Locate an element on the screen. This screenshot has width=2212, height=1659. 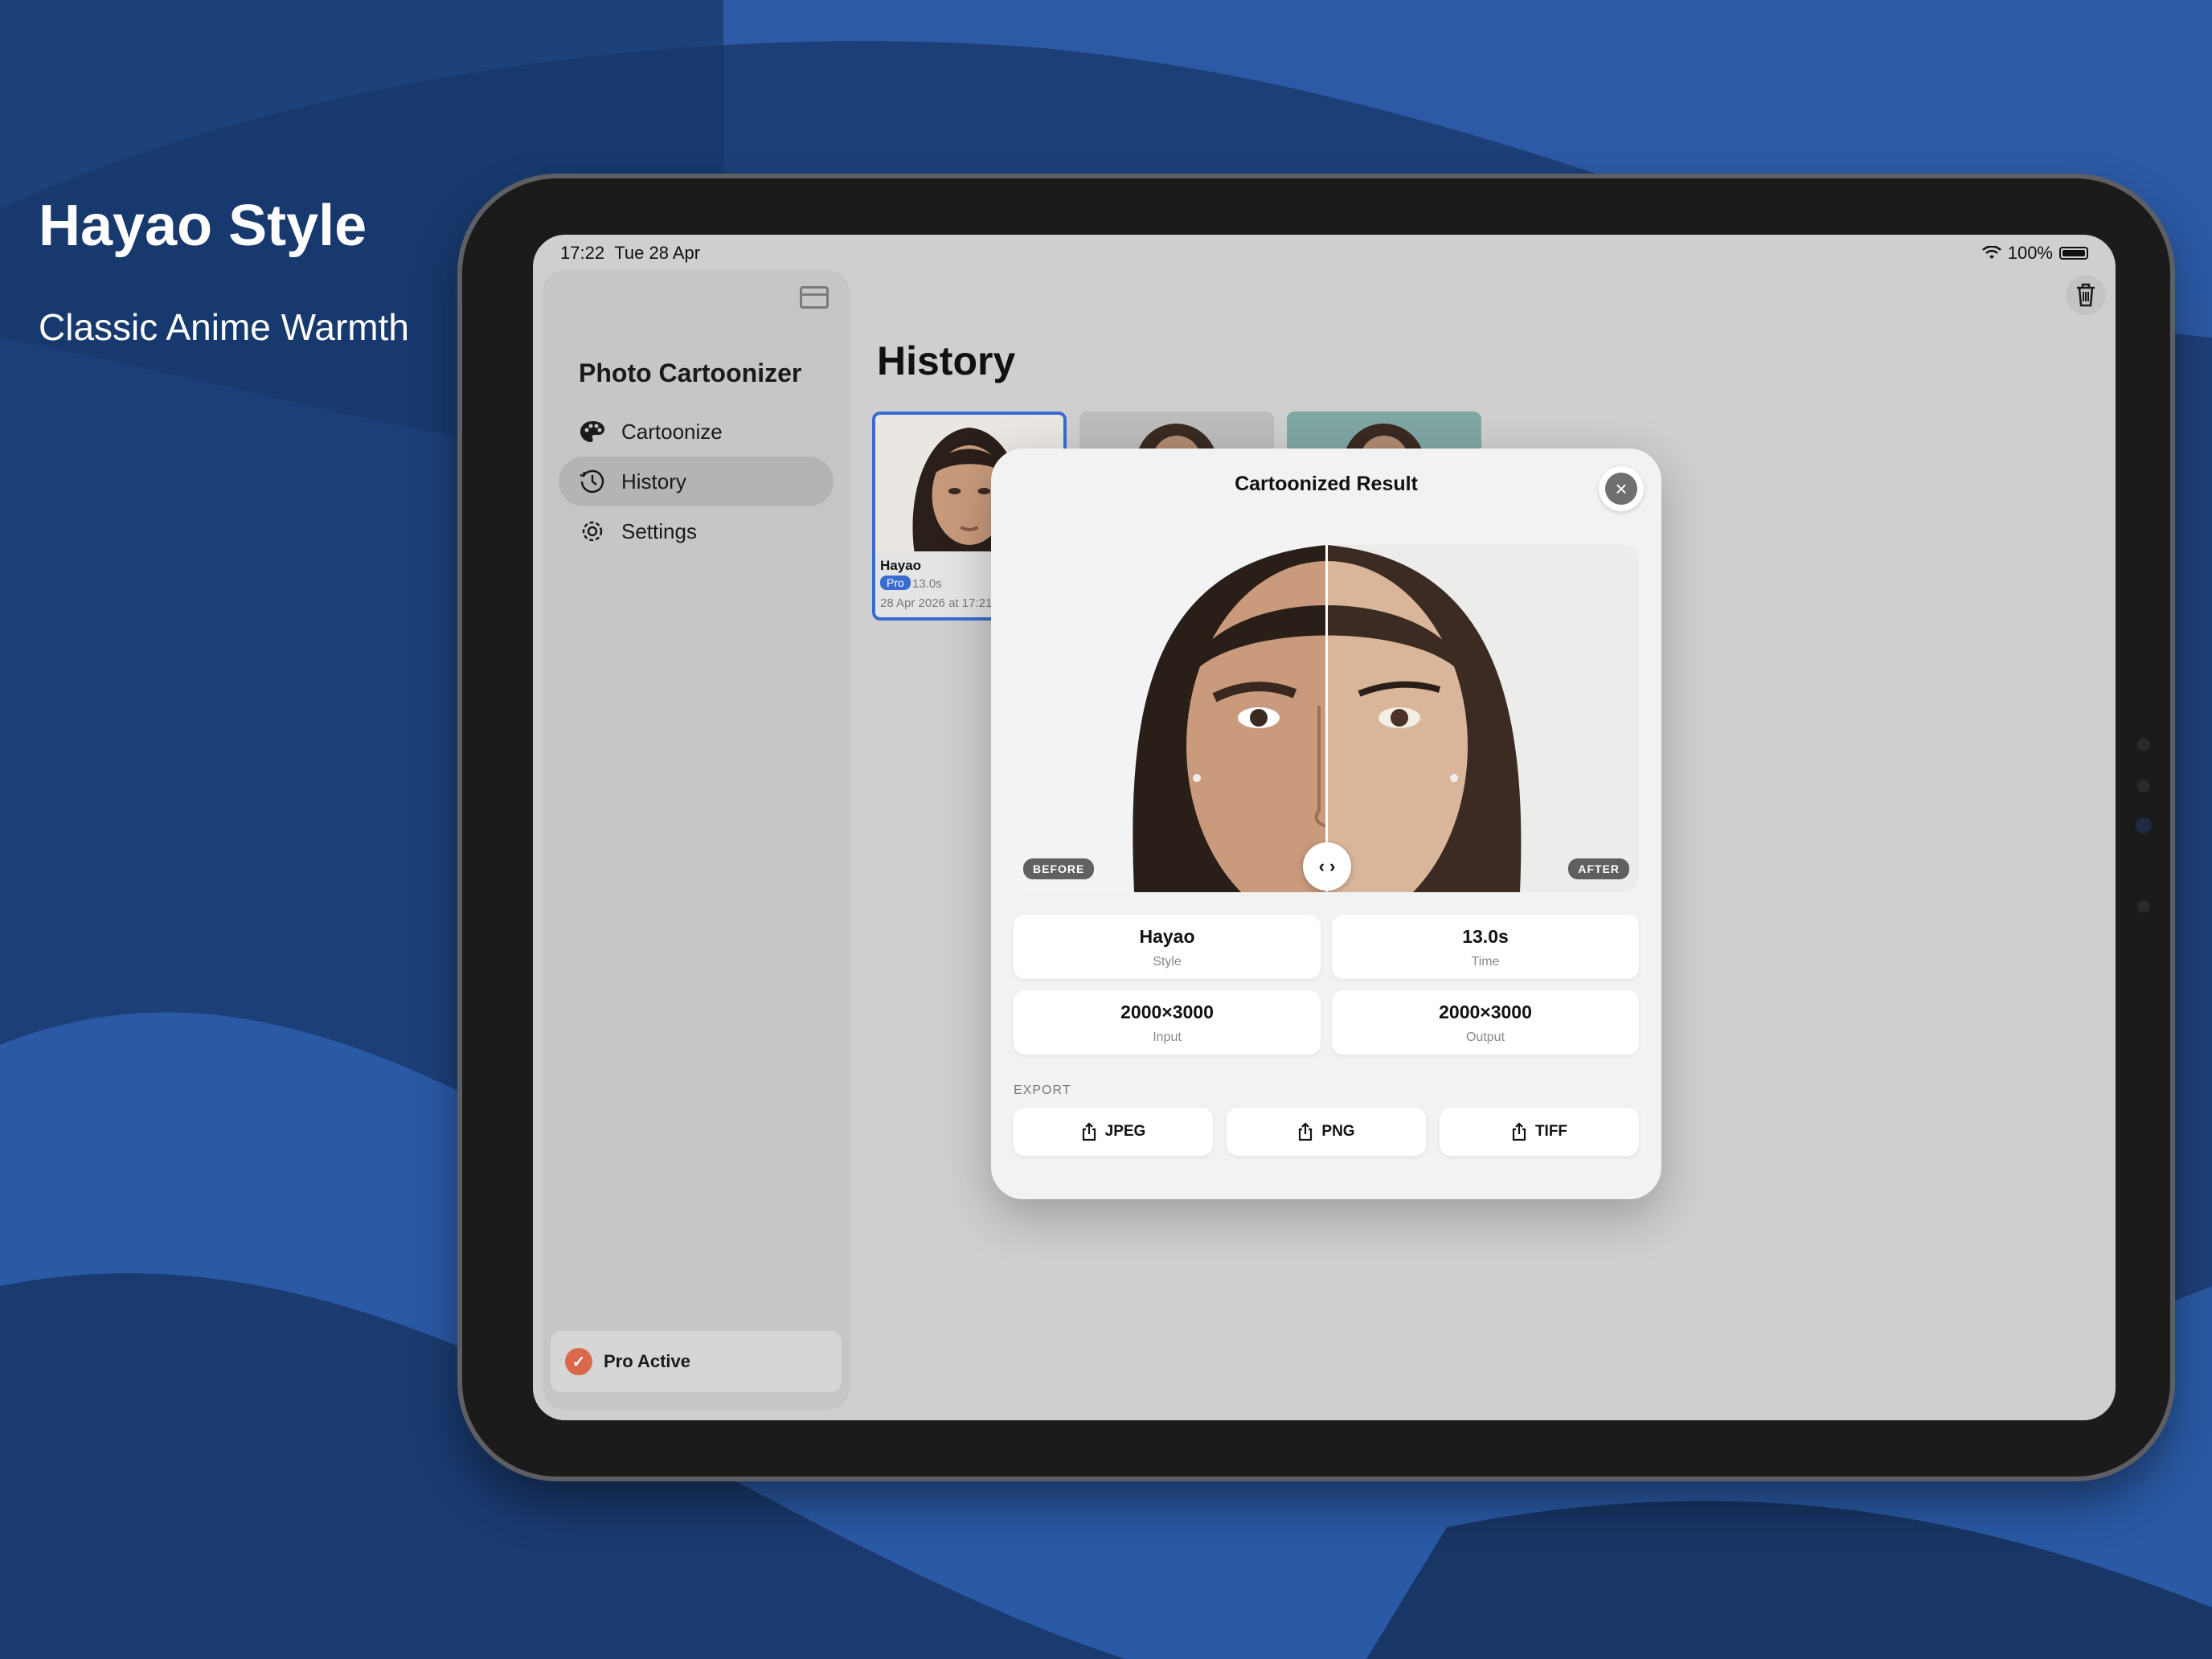
pro-badge: Pro is located at coordinates (895, 583).